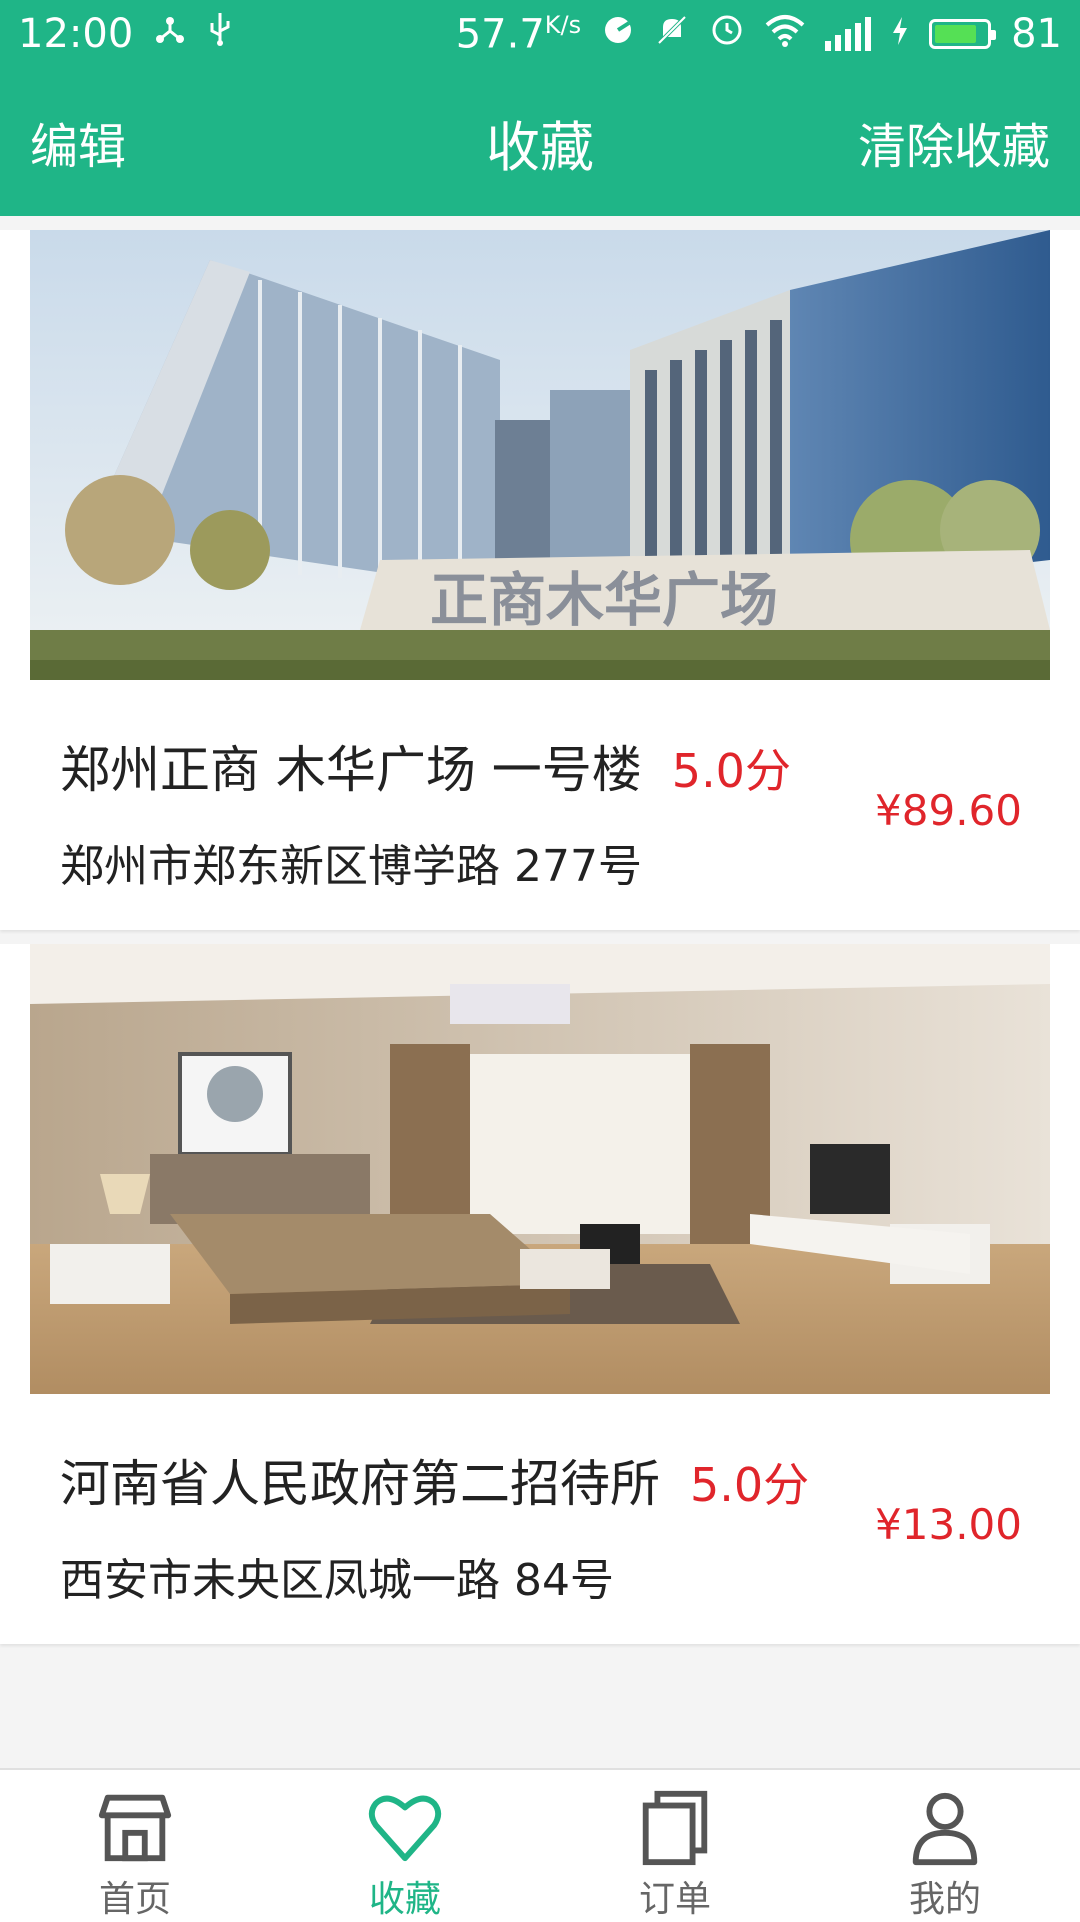  I want to click on status-right: 57.7K/s 81, so click(759, 34).